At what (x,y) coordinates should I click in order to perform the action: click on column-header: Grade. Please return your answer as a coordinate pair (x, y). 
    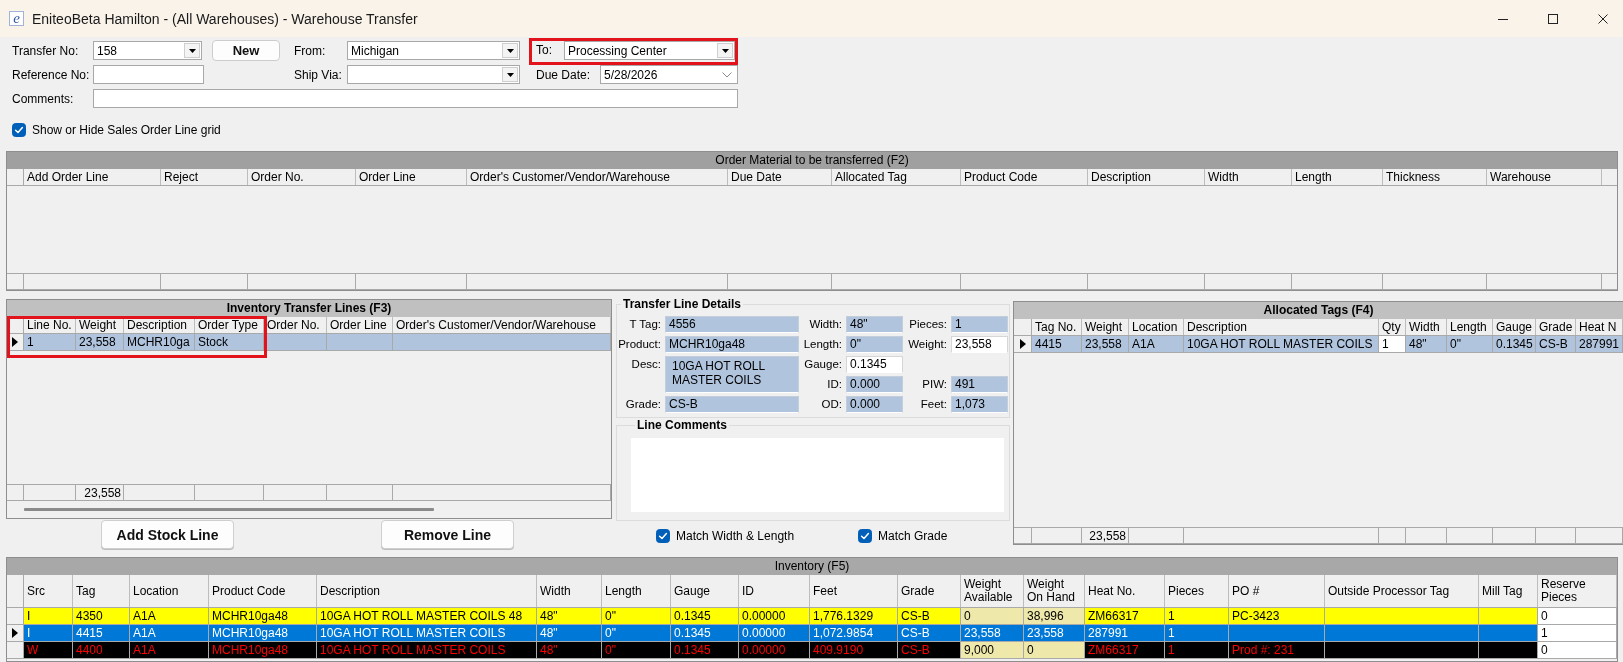
    Looking at the image, I should click on (929, 591).